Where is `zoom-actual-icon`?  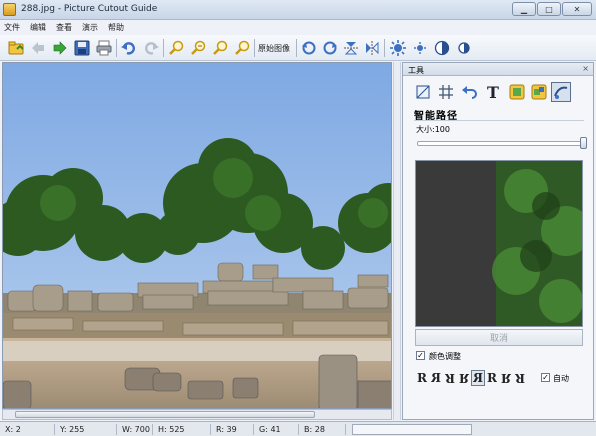
zoom-actual-icon is located at coordinates (242, 48).